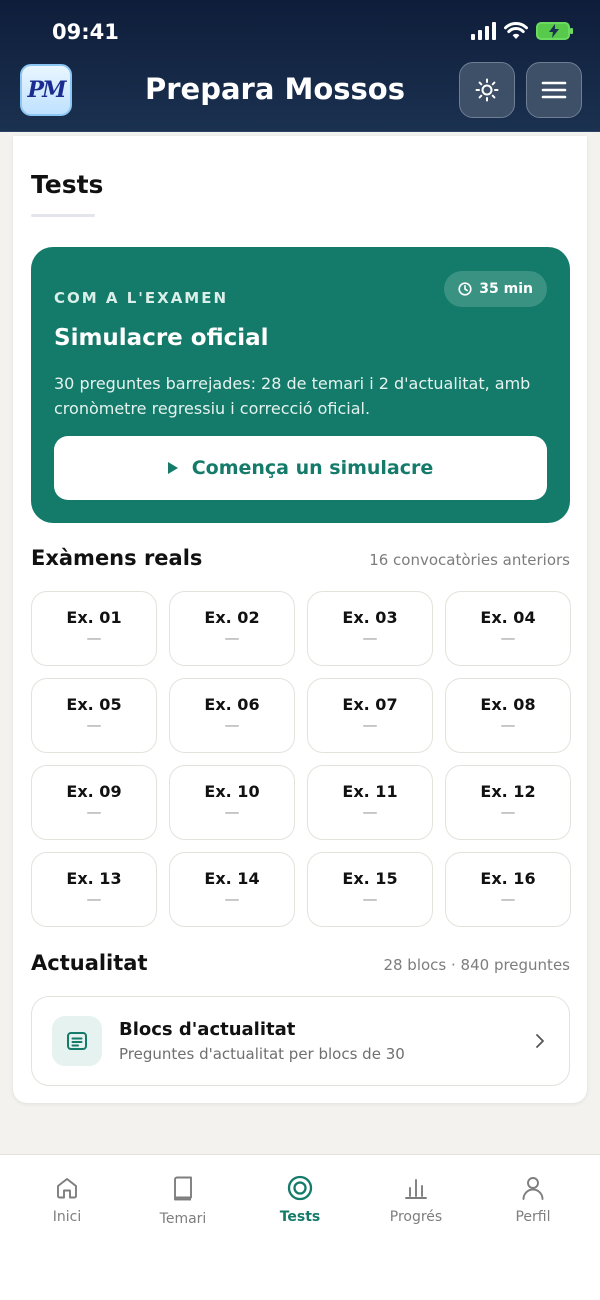 The width and height of the screenshot is (600, 1300). I want to click on exam-label: Ex. 12, so click(508, 791).